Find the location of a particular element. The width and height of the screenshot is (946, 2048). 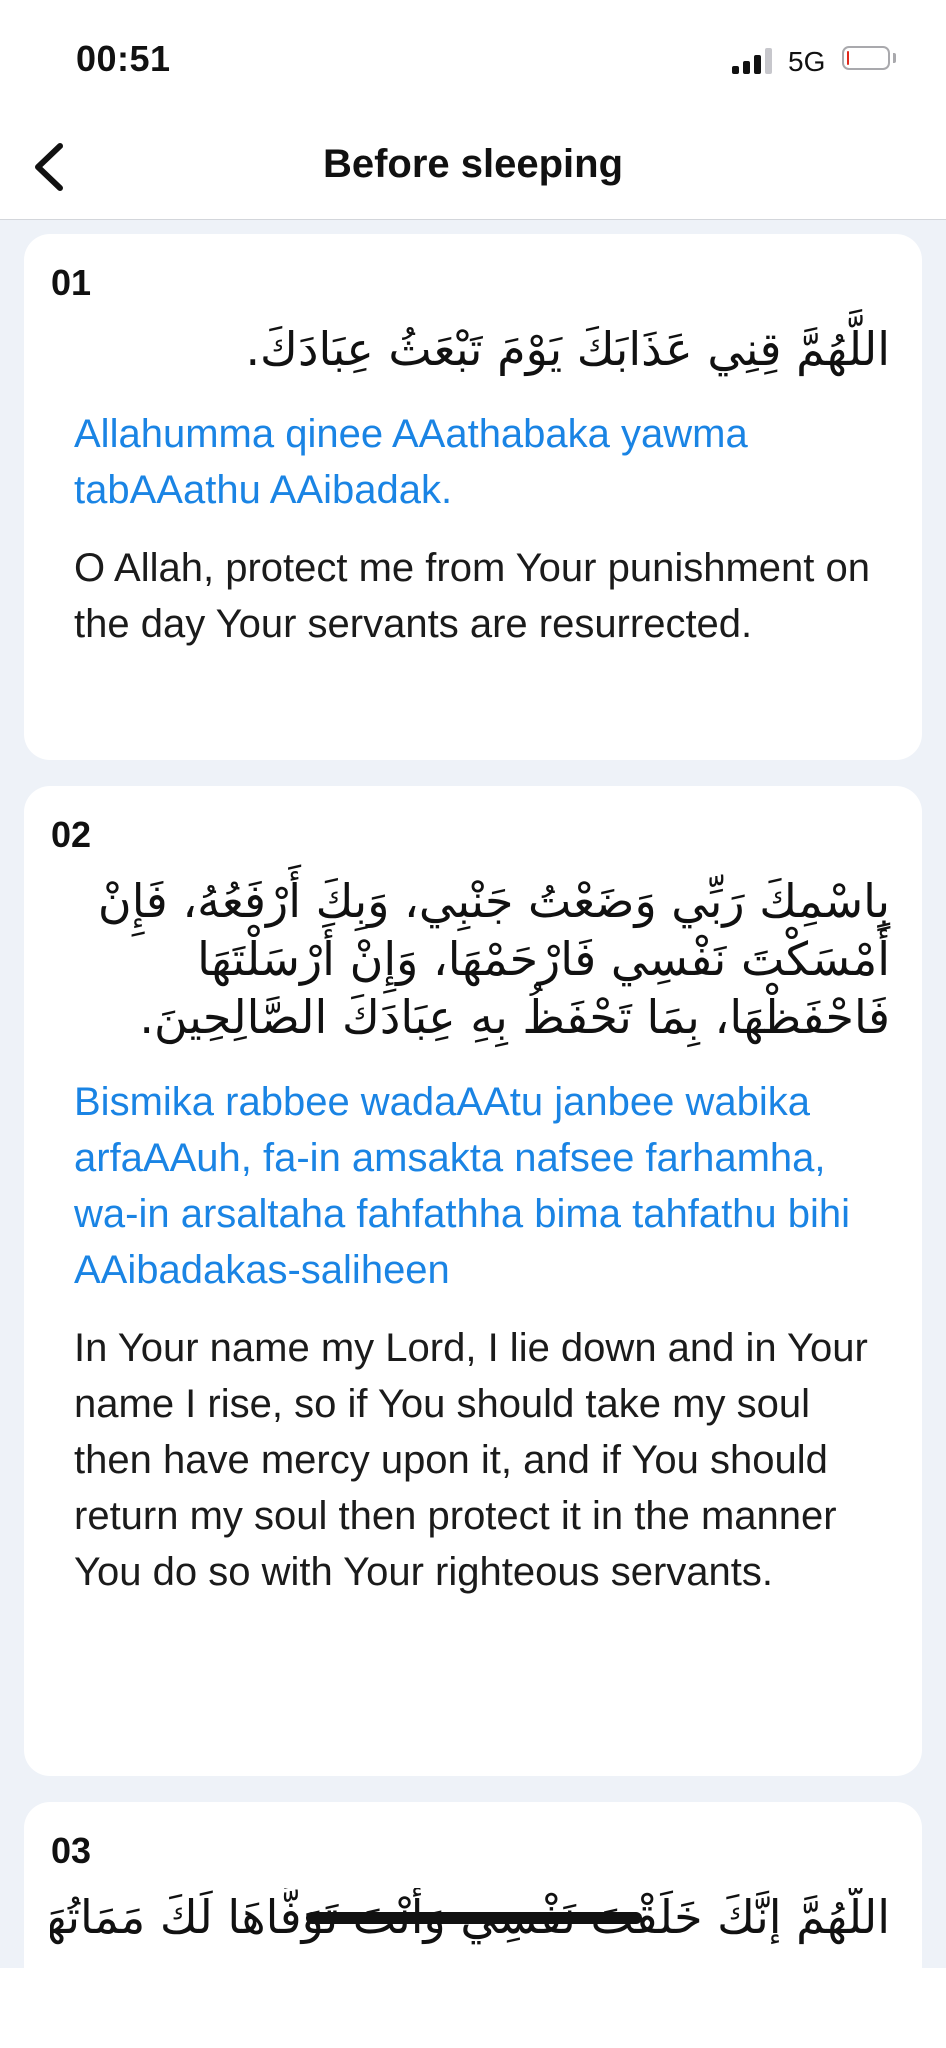

page-title: Before sleeping is located at coordinates (473, 164).